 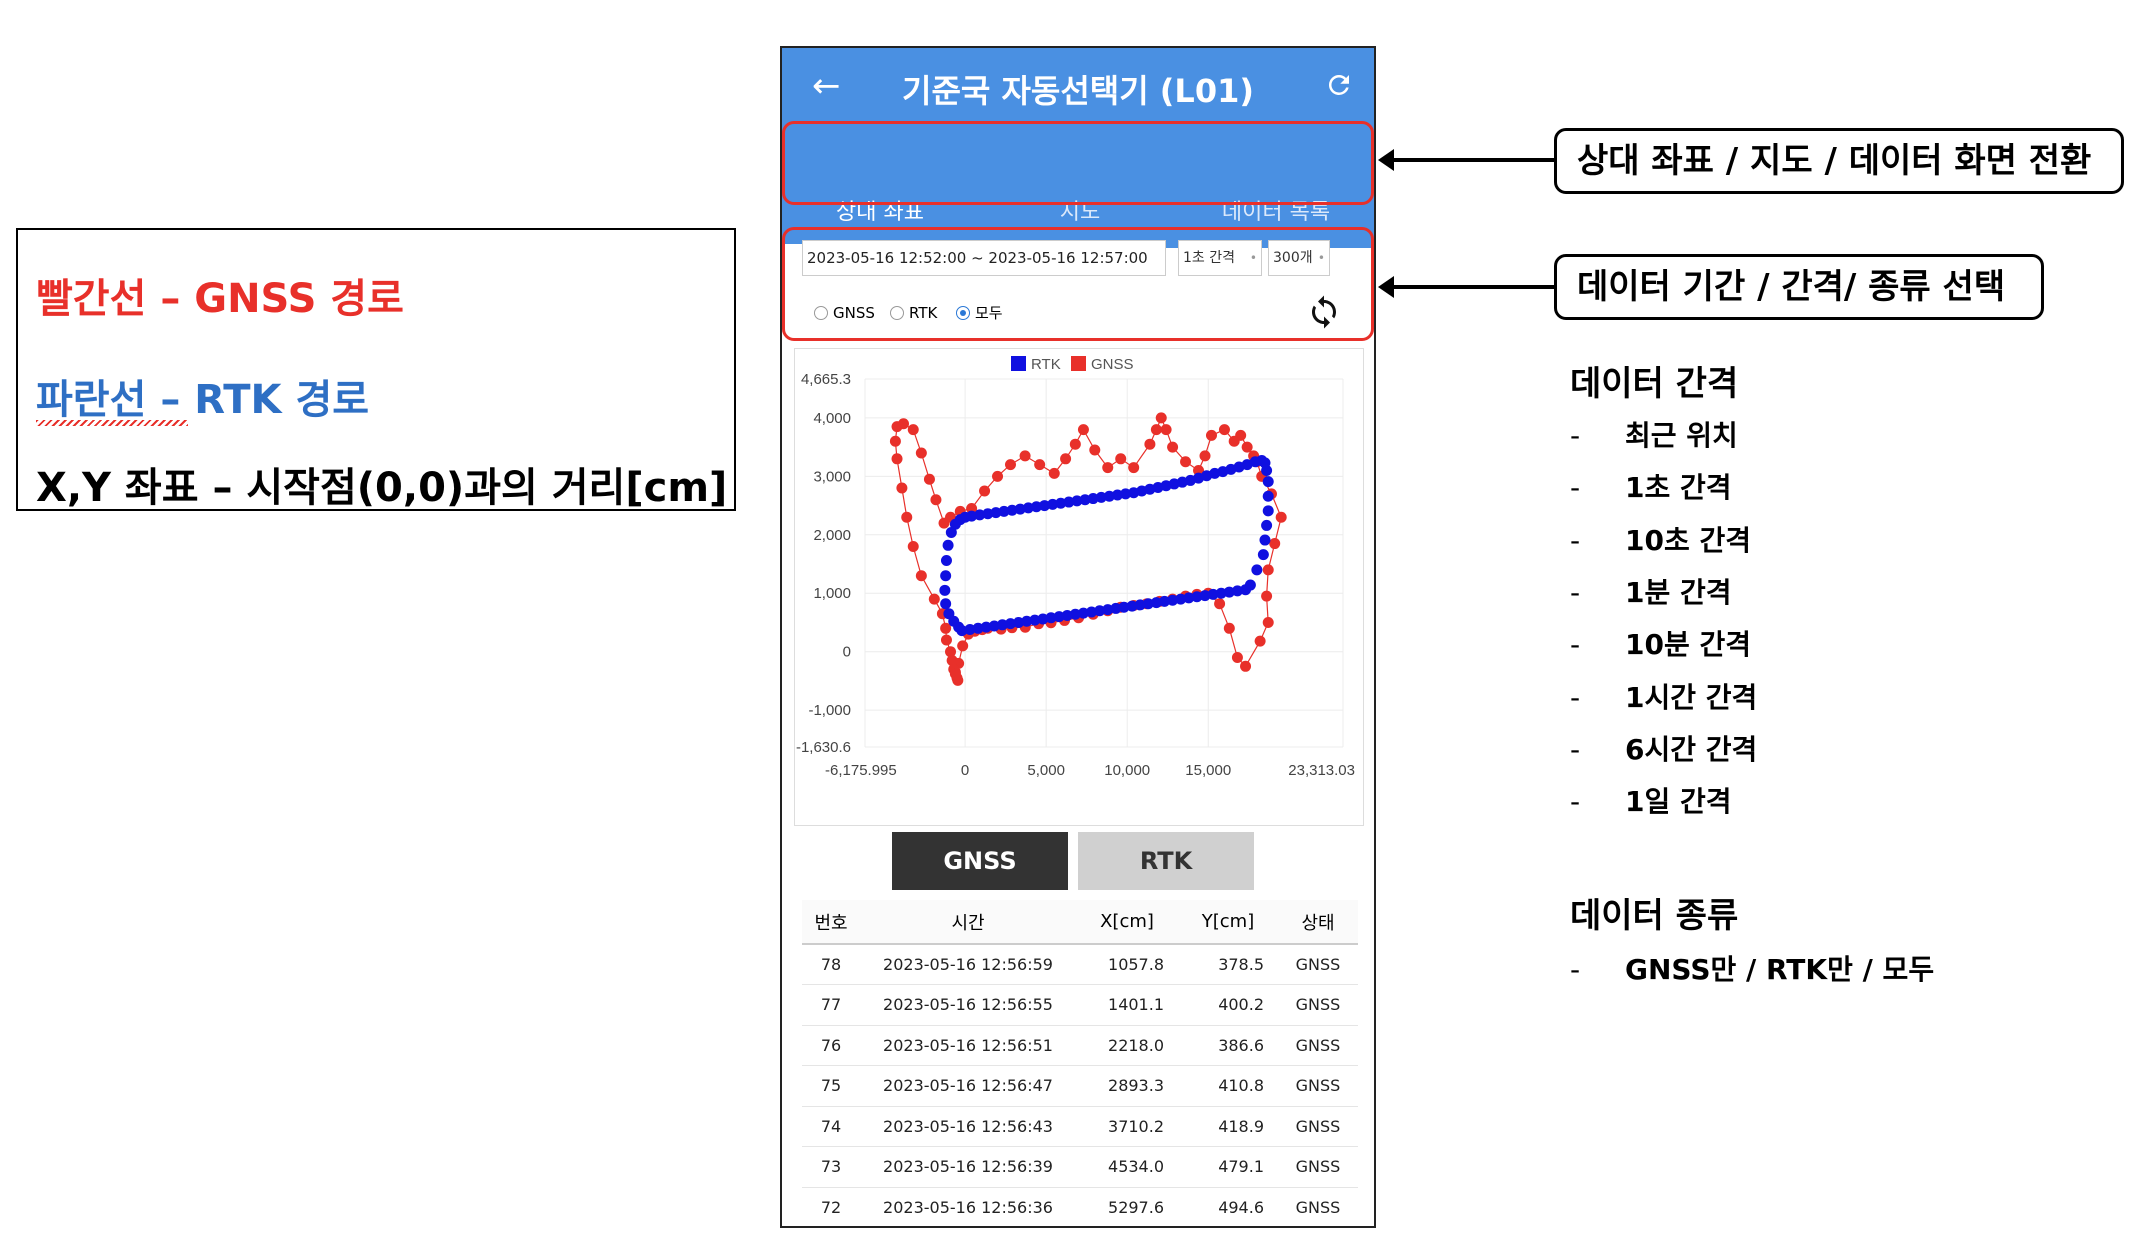 What do you see at coordinates (1080, 964) in the screenshot?
I see `table-row: 78 2023-05-16 12:56:59 1057.8 378.5 GNSS` at bounding box center [1080, 964].